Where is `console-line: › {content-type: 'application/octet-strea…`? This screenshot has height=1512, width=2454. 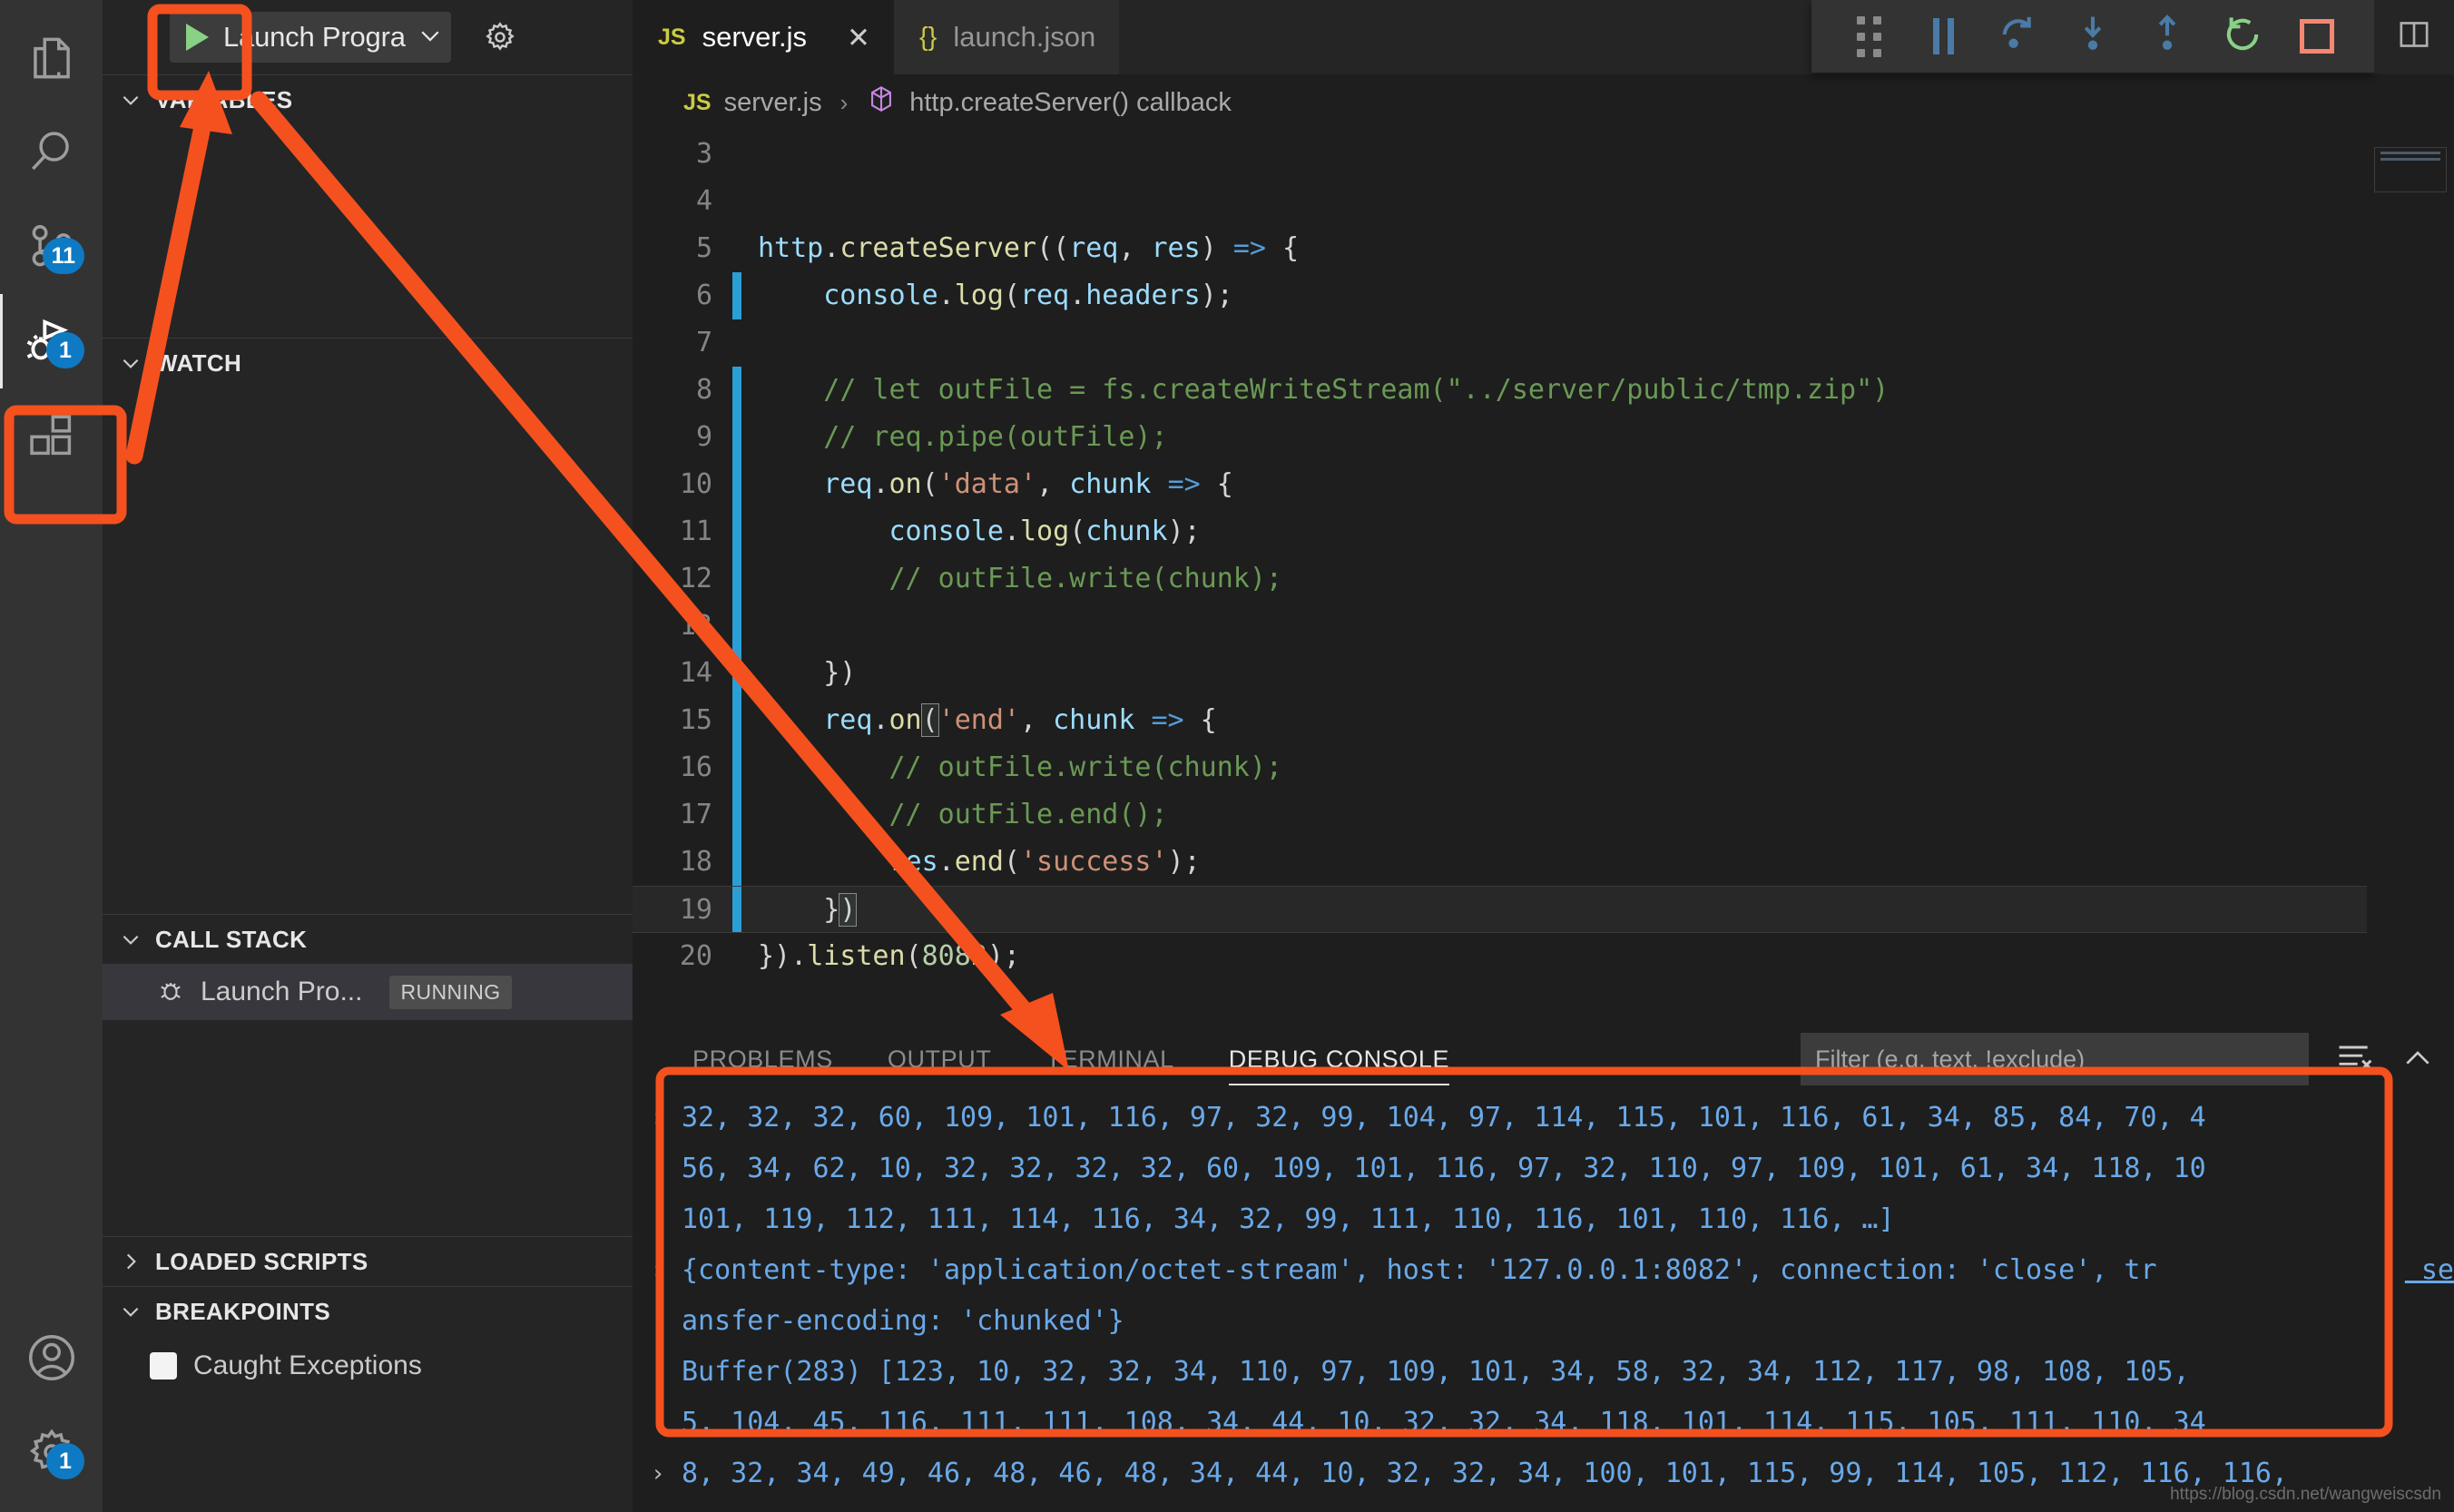 console-line: › {content-type: 'application/octet-strea… is located at coordinates (1553, 1270).